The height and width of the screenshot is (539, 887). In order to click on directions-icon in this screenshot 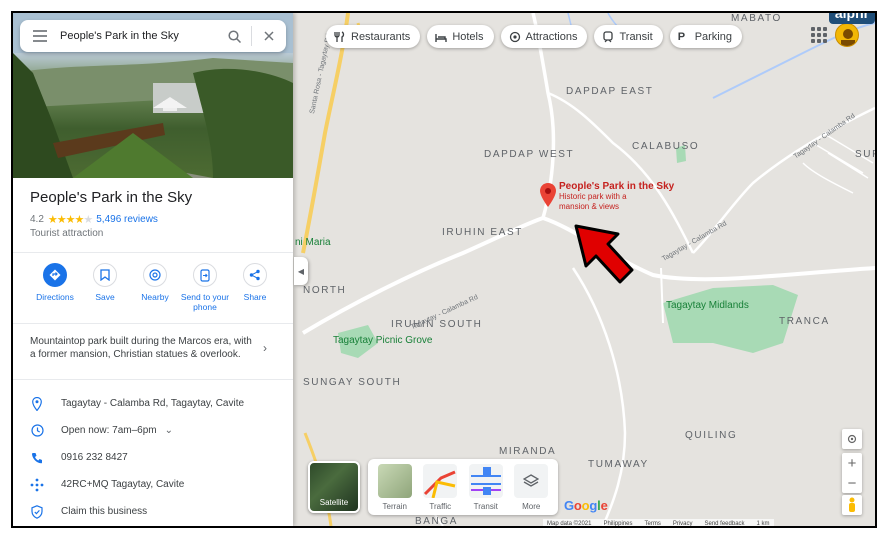, I will do `click(55, 275)`.